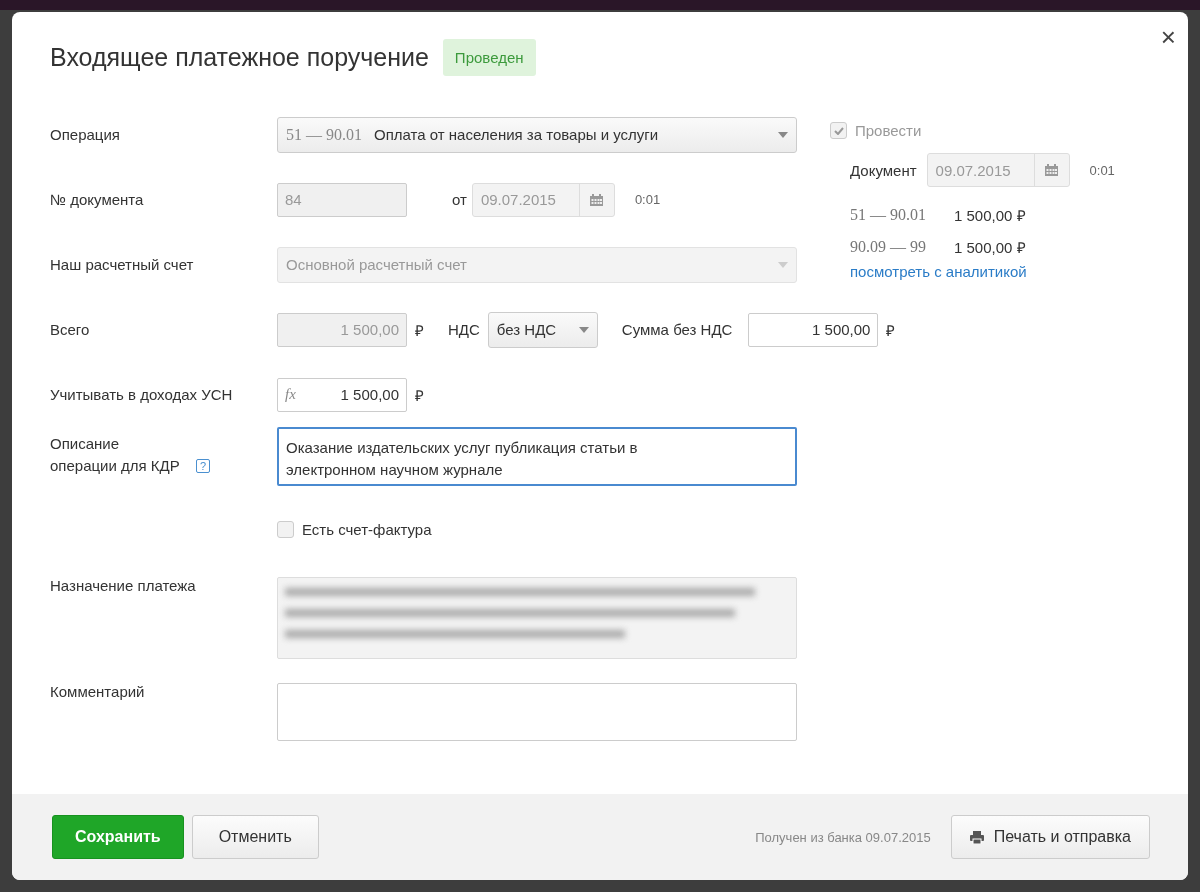 The height and width of the screenshot is (892, 1200). Describe the element at coordinates (537, 456) in the screenshot. I see `description-field: Оказание издательских услуг публикация статьи в электронном научном журнале` at that location.